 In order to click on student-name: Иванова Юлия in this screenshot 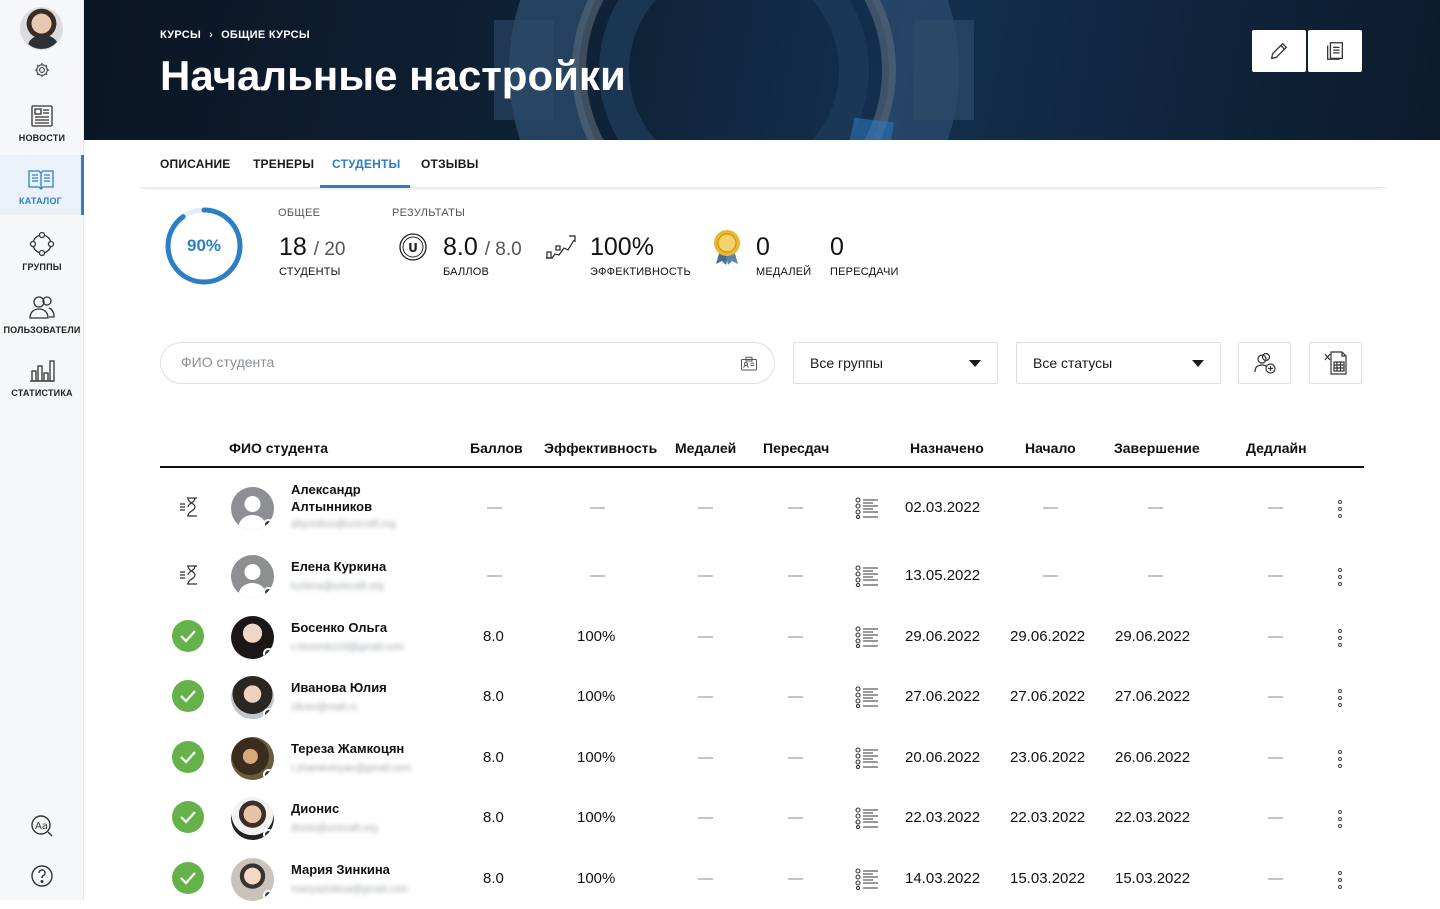, I will do `click(339, 687)`.